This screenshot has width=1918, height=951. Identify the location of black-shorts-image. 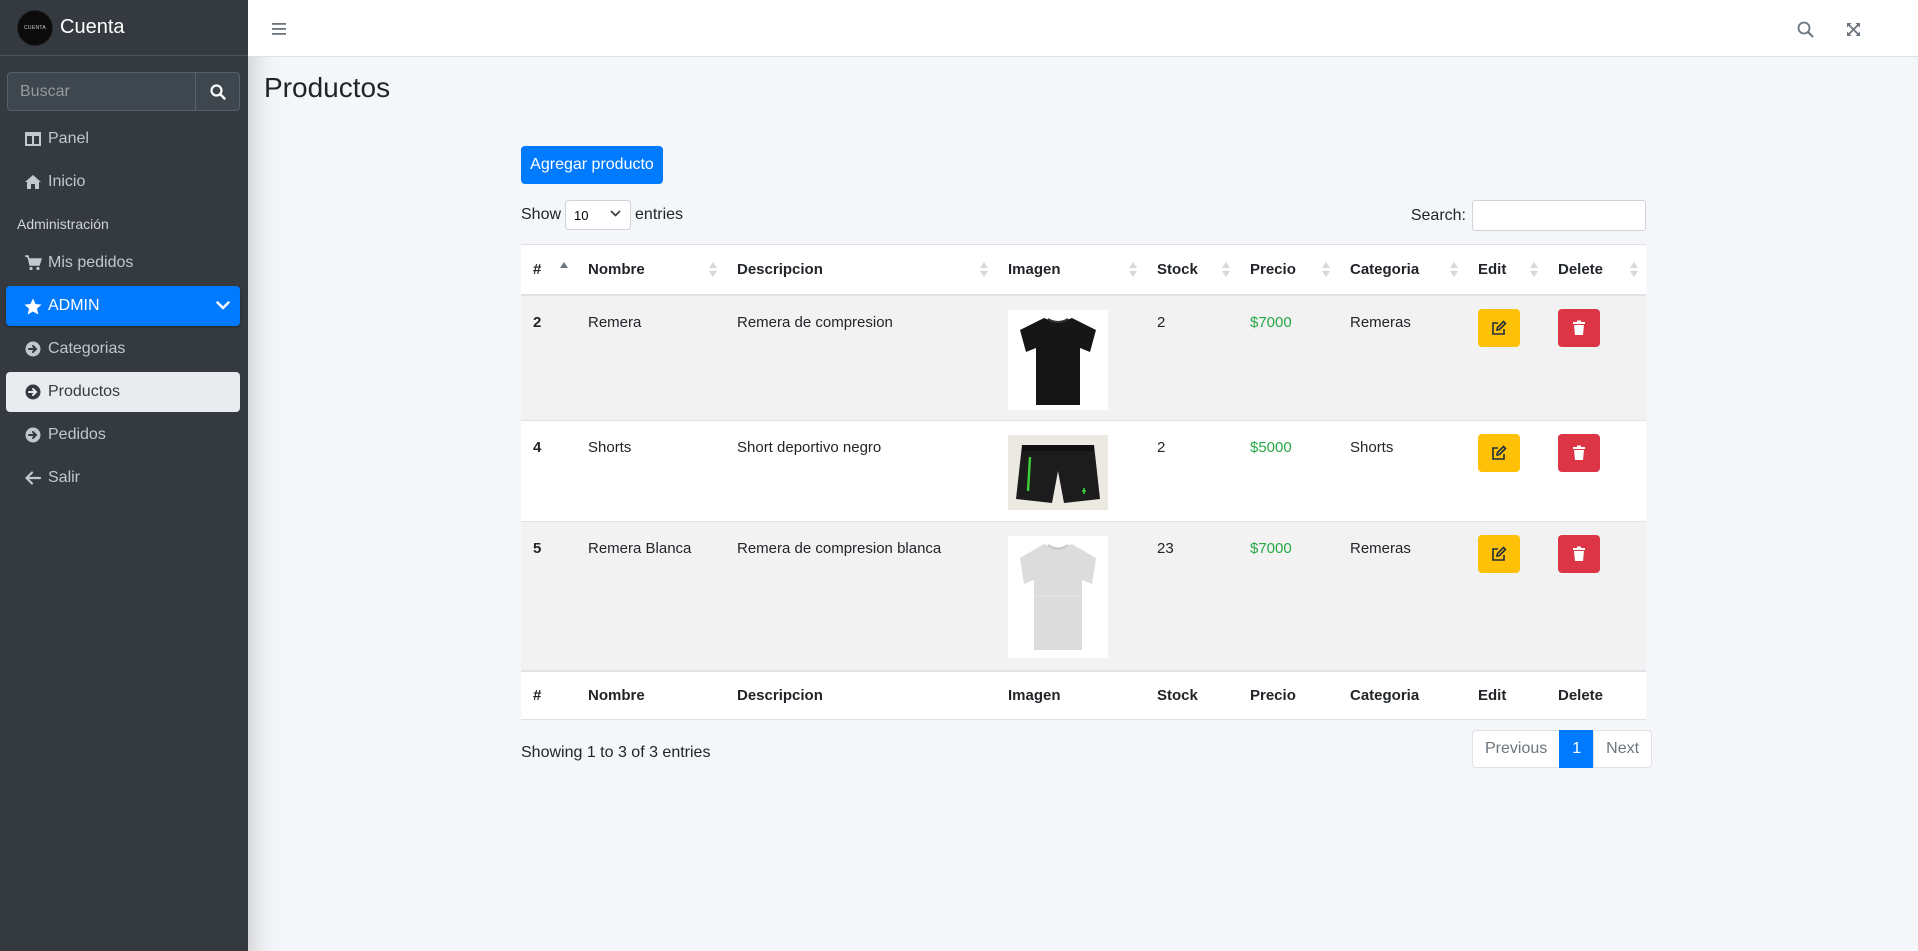
(1058, 472).